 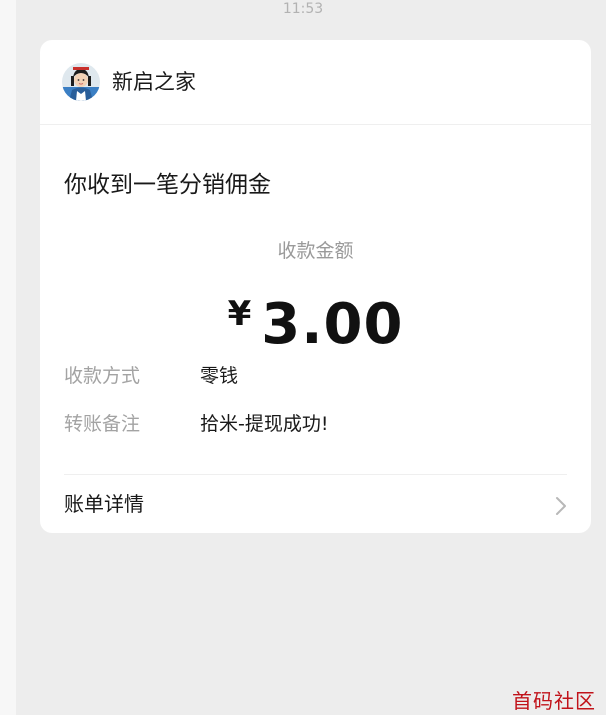 What do you see at coordinates (219, 376) in the screenshot?
I see `payment-method-value: 零钱` at bounding box center [219, 376].